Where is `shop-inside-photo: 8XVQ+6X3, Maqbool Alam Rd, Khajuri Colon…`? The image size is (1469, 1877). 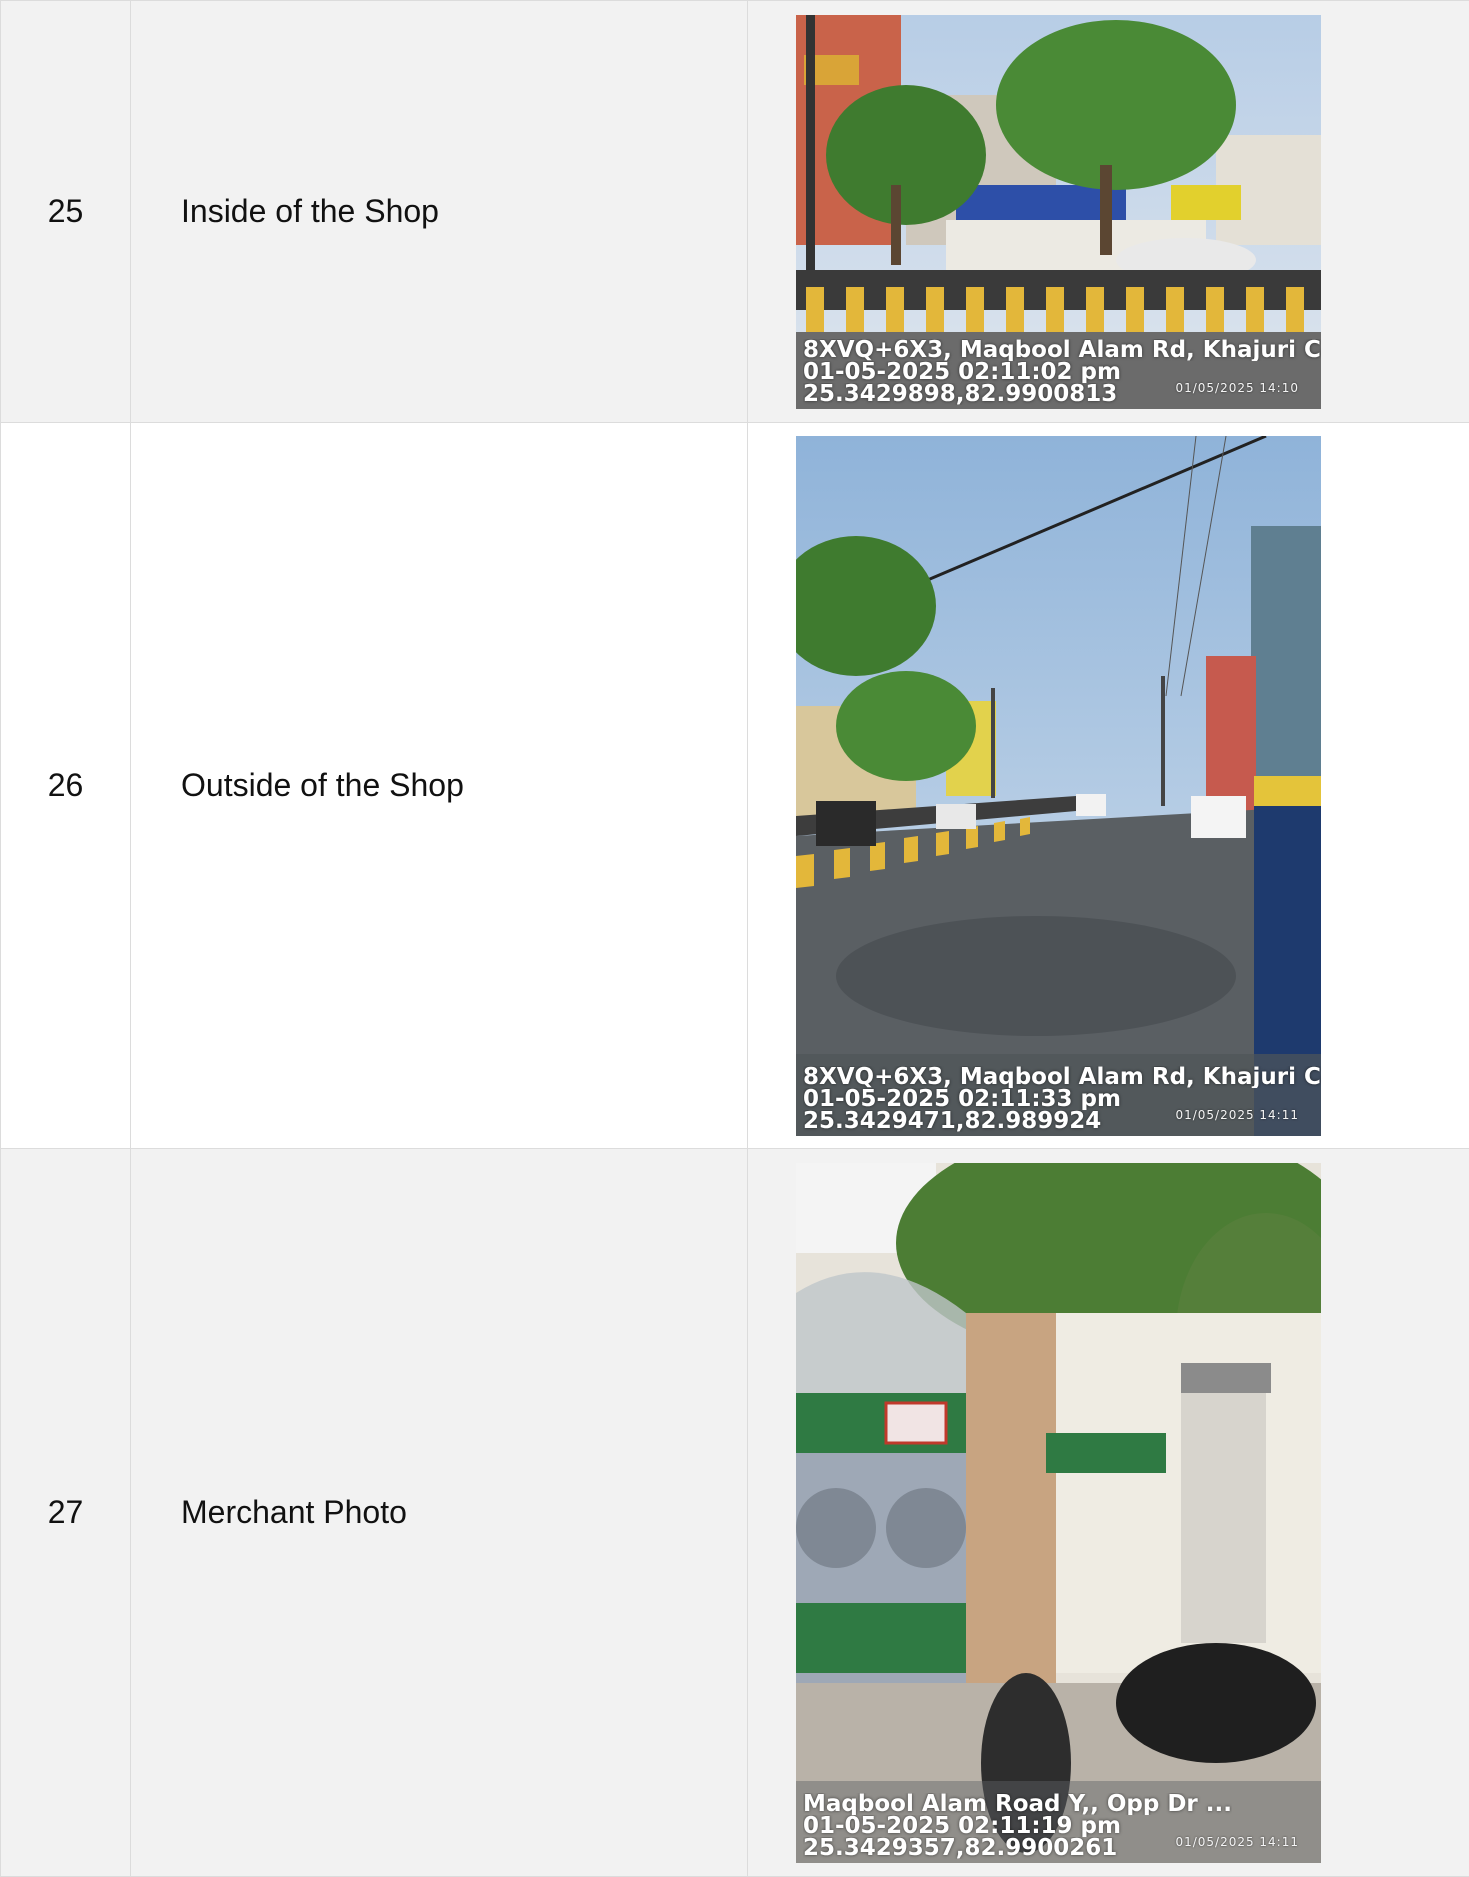
shop-inside-photo: 8XVQ+6X3, Maqbool Alam Rd, Khajuri Colon… is located at coordinates (1058, 212).